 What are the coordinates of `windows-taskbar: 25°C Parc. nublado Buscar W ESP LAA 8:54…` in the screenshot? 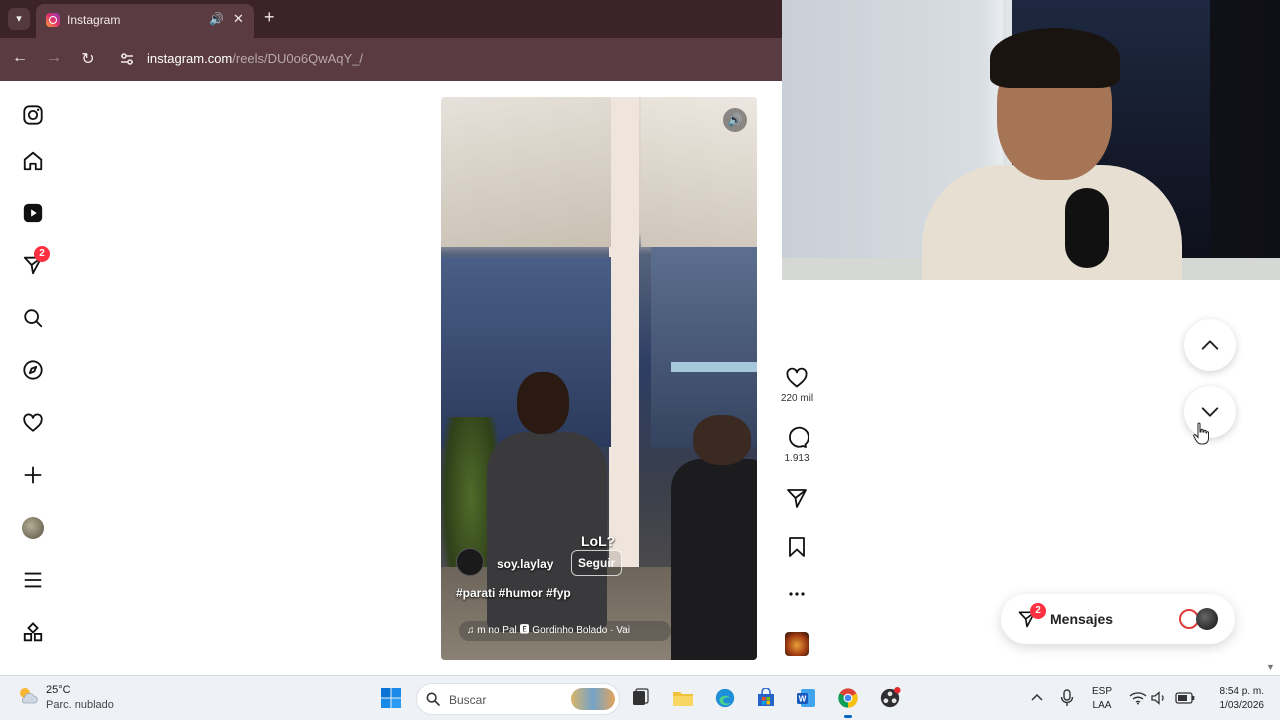 It's located at (640, 697).